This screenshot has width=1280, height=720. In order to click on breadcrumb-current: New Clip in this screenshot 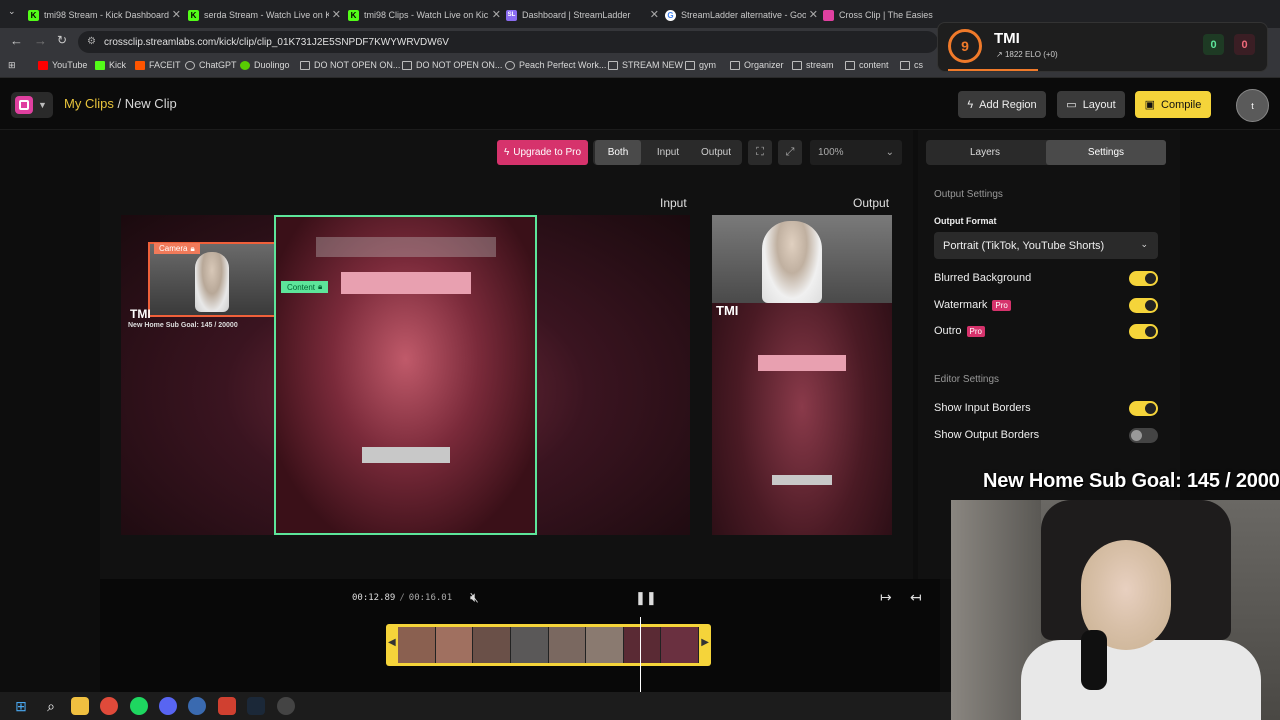, I will do `click(150, 103)`.